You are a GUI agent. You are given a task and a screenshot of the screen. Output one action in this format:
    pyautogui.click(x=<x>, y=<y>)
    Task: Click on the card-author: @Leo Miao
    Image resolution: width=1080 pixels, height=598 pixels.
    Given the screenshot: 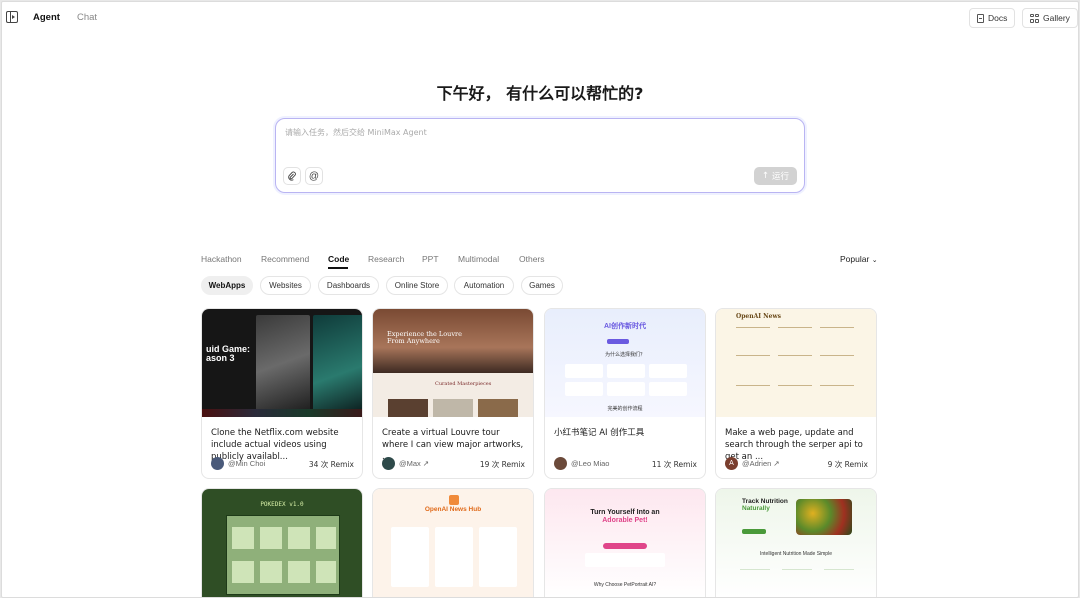 What is the action you would take?
    pyautogui.click(x=581, y=463)
    